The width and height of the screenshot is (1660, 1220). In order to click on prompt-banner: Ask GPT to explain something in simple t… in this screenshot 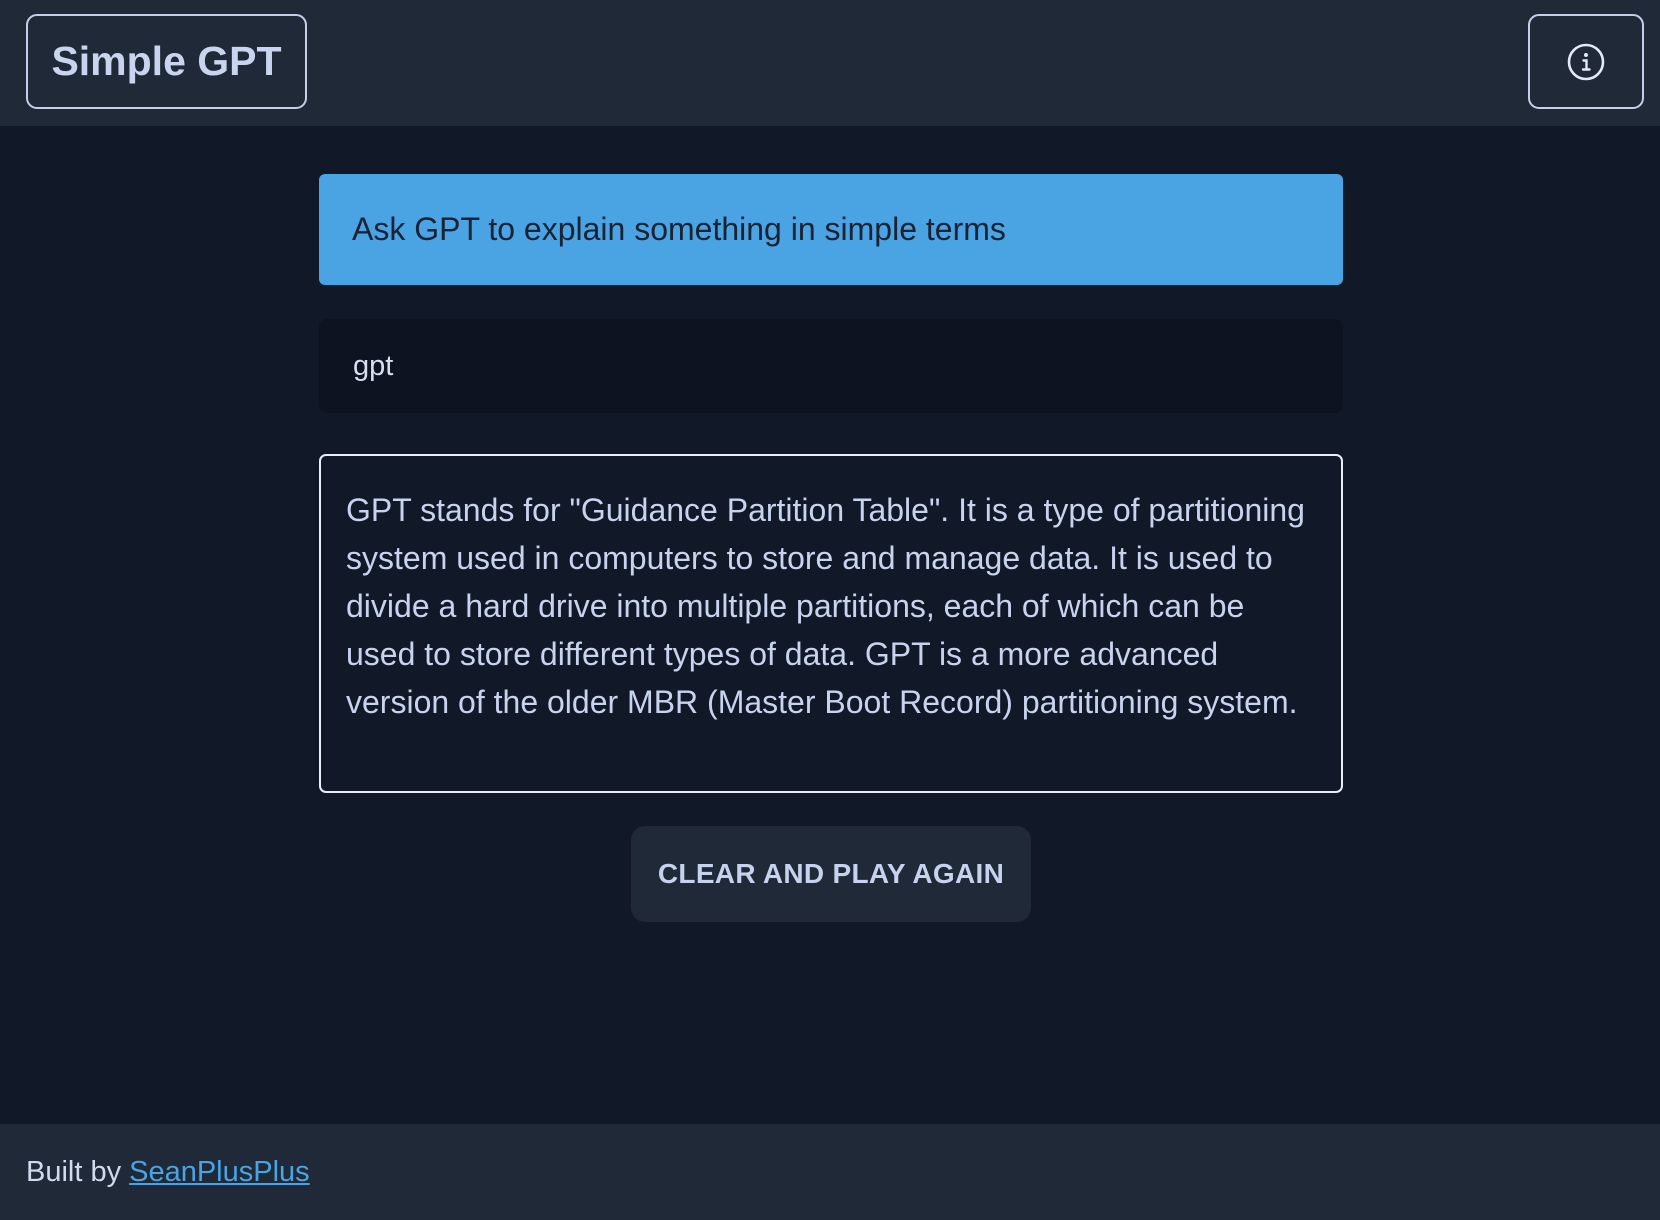, I will do `click(831, 229)`.